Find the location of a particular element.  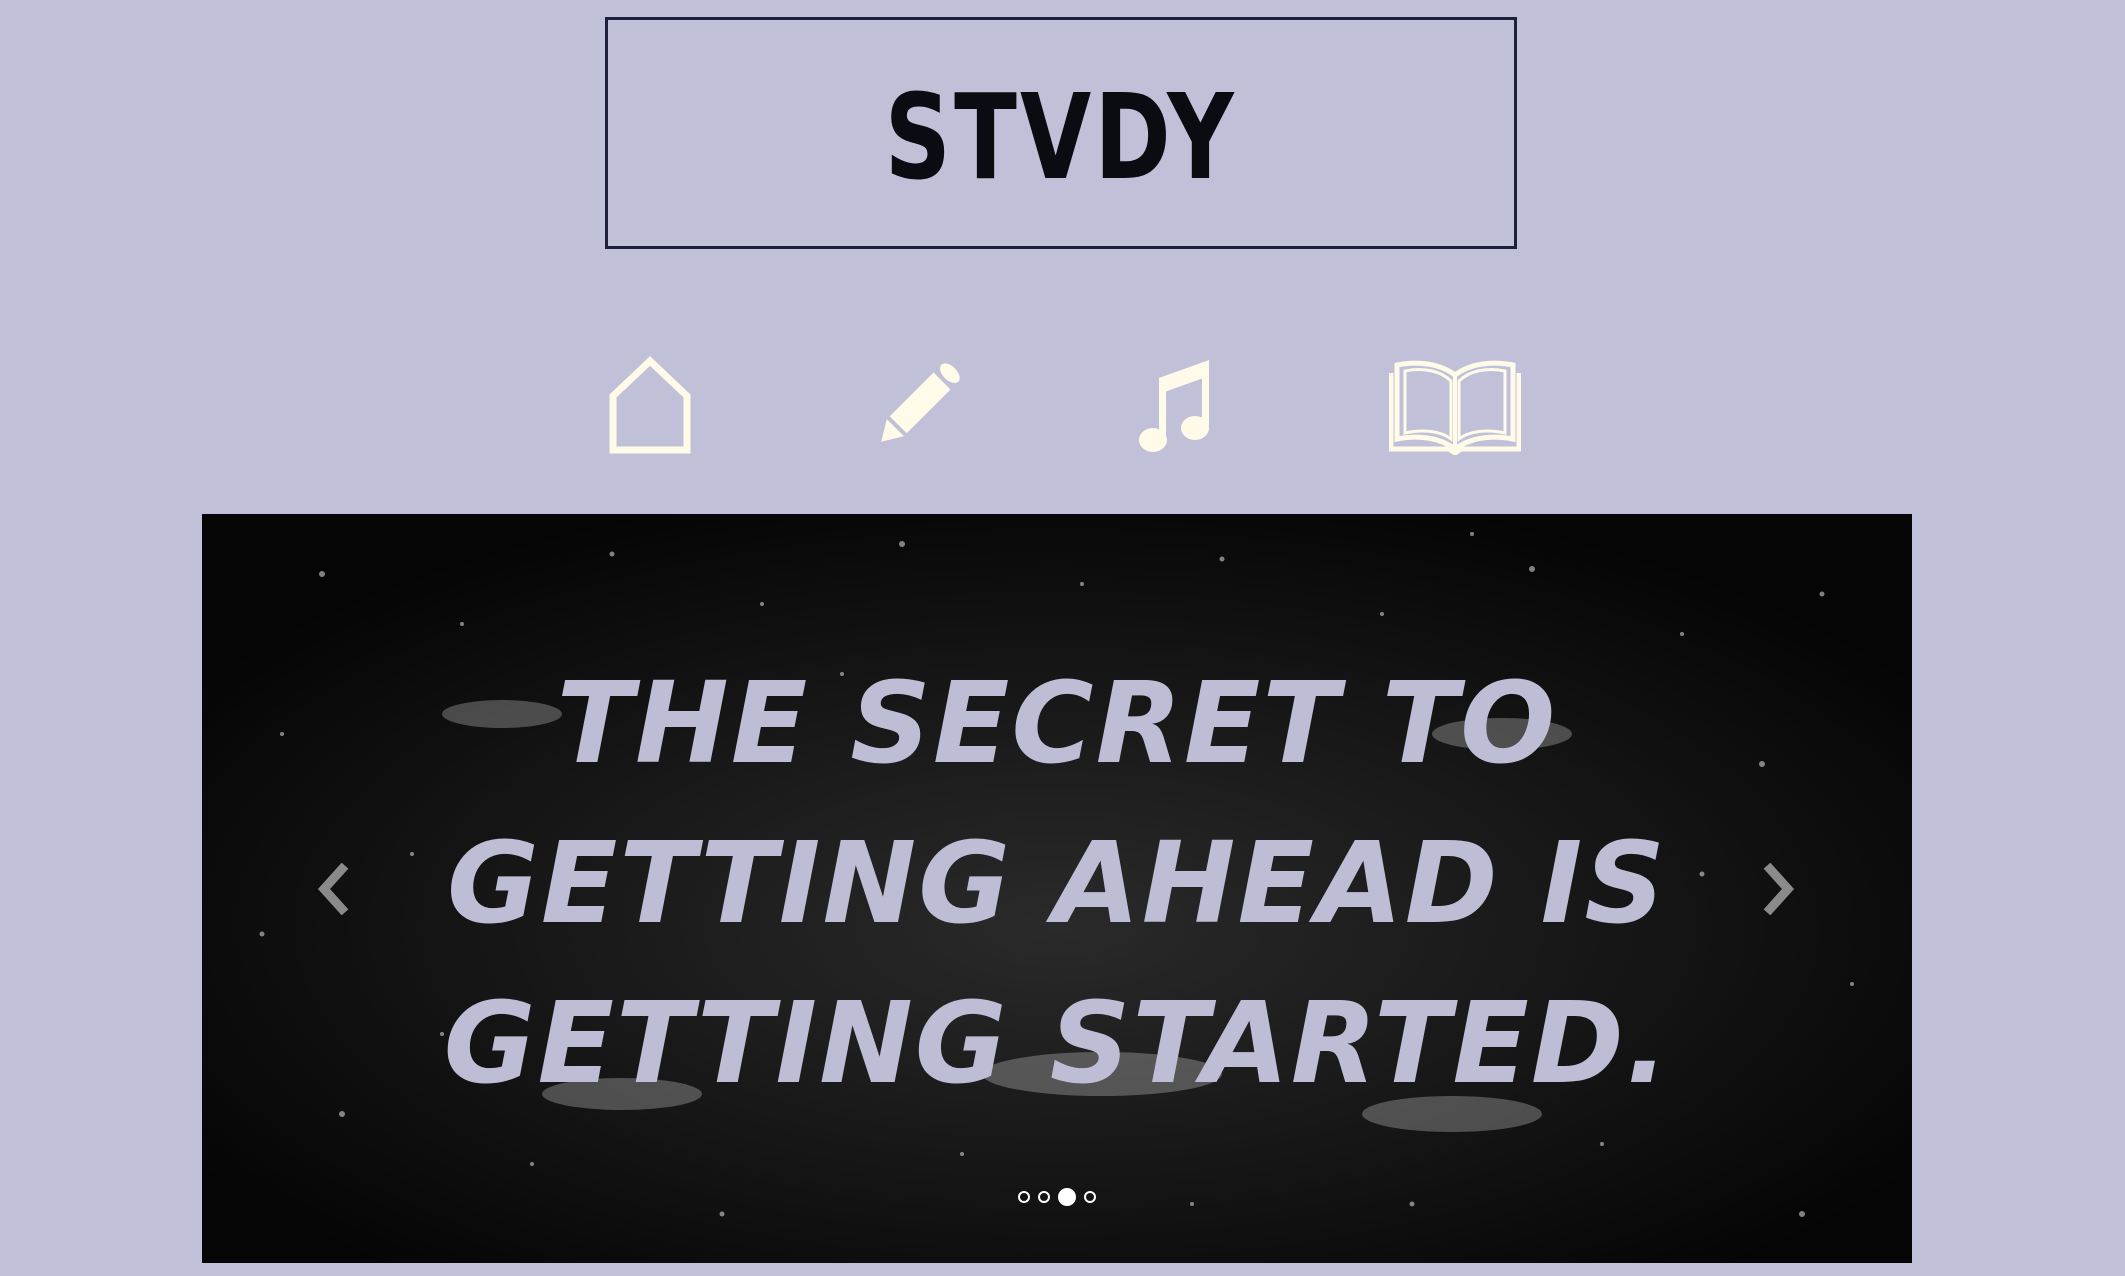

carousel-prev-button is located at coordinates (332, 889).